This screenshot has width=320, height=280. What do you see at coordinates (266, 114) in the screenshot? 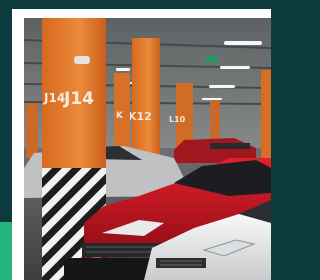
I see `pillar-right-edge` at bounding box center [266, 114].